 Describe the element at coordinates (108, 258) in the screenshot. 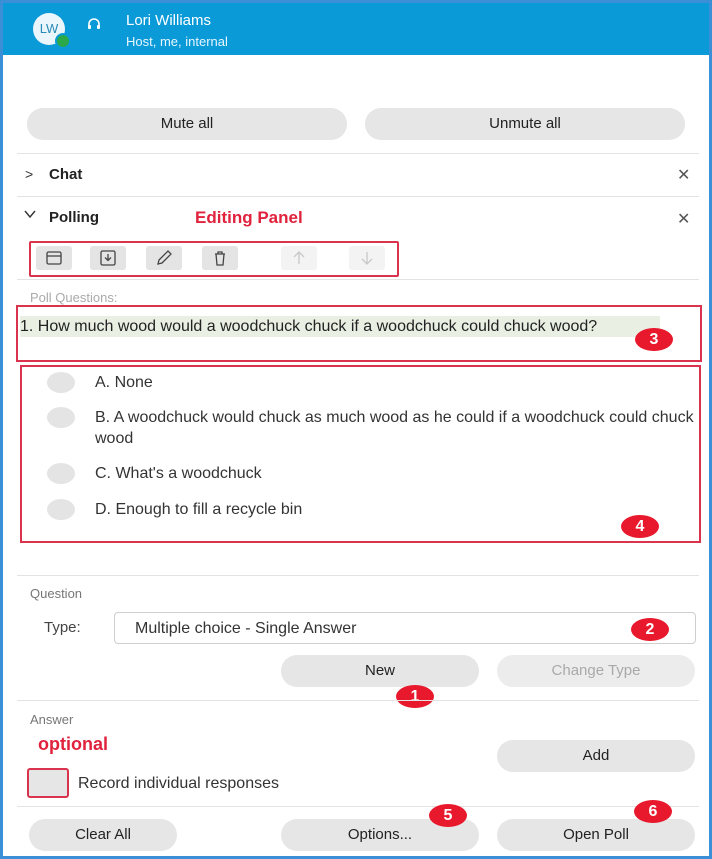

I see `download-icon` at that location.